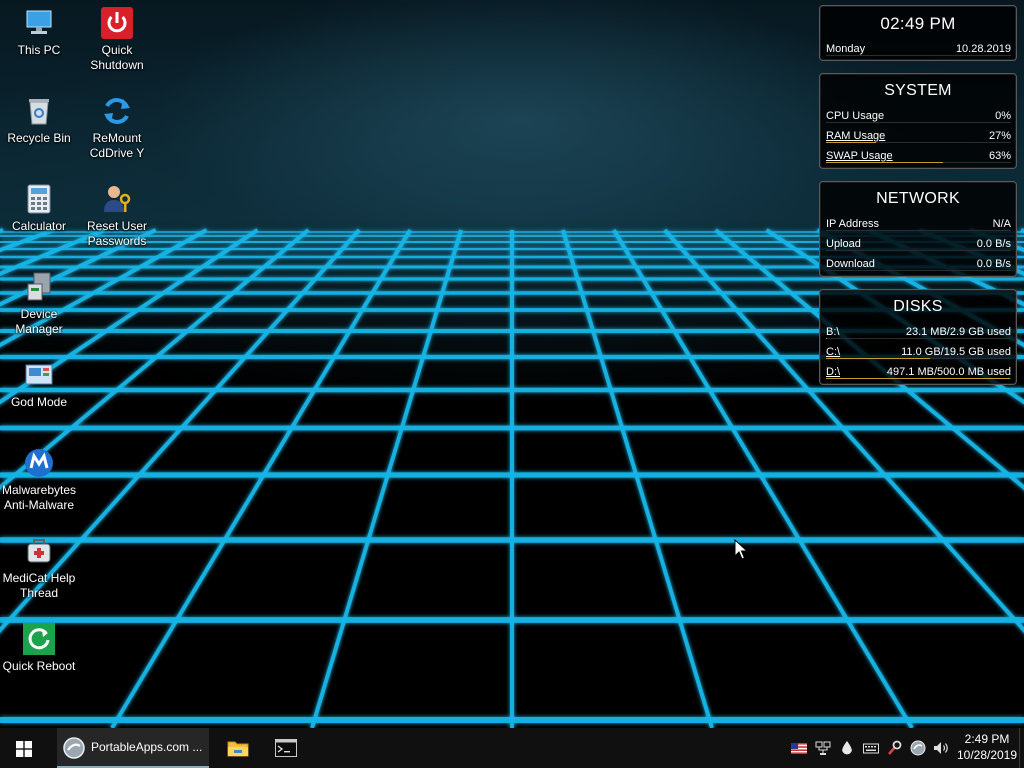 This screenshot has height=768, width=1024. What do you see at coordinates (39, 321) in the screenshot?
I see `desktop-icon-label: Device Manager` at bounding box center [39, 321].